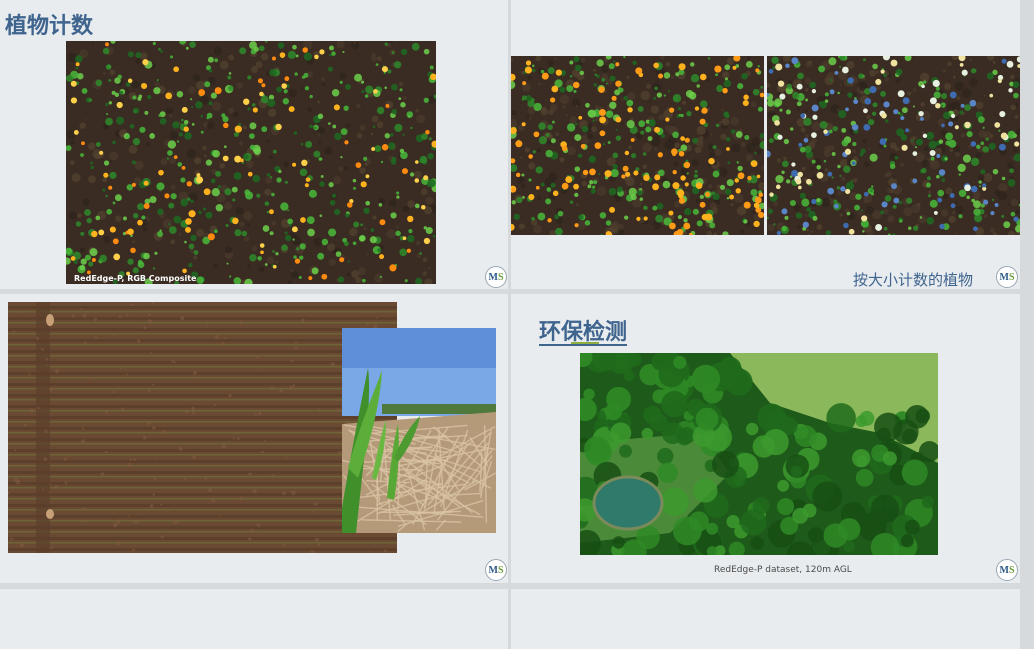 This screenshot has height=649, width=1034. Describe the element at coordinates (202, 427) in the screenshot. I see `crop-rows-aerial-image` at that location.